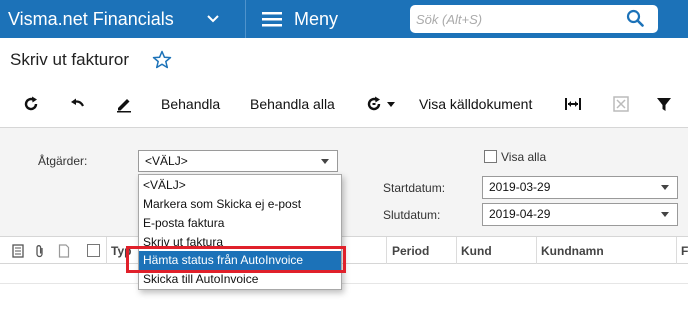 This screenshot has height=331, width=688. I want to click on end-date-label: Slutdatum:, so click(412, 215).